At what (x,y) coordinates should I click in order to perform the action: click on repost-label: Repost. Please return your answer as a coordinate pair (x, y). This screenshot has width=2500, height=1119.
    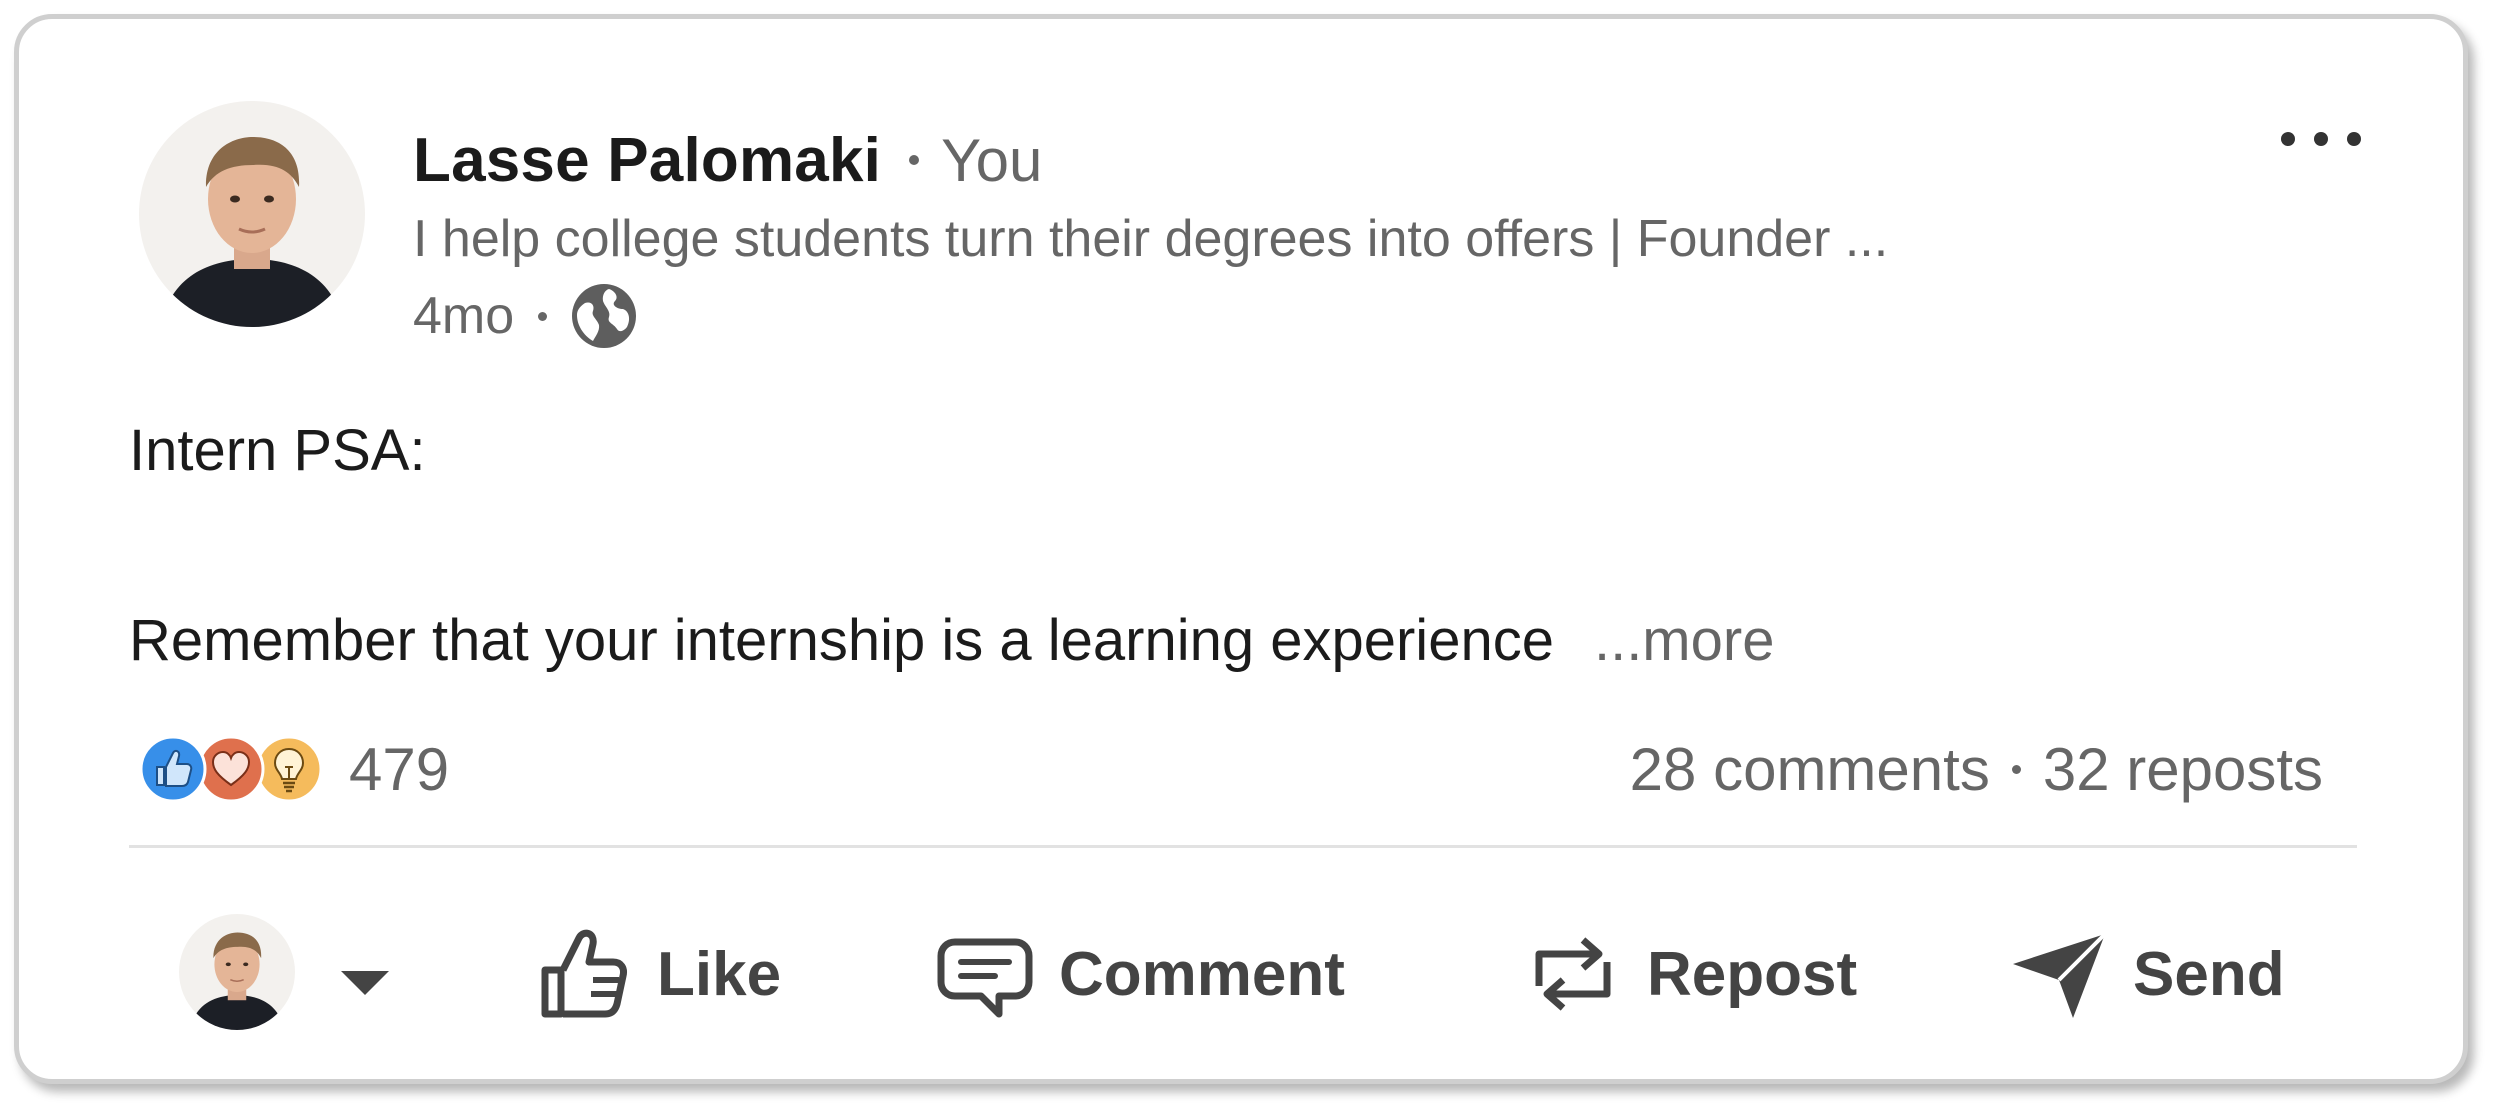
    Looking at the image, I should click on (1752, 974).